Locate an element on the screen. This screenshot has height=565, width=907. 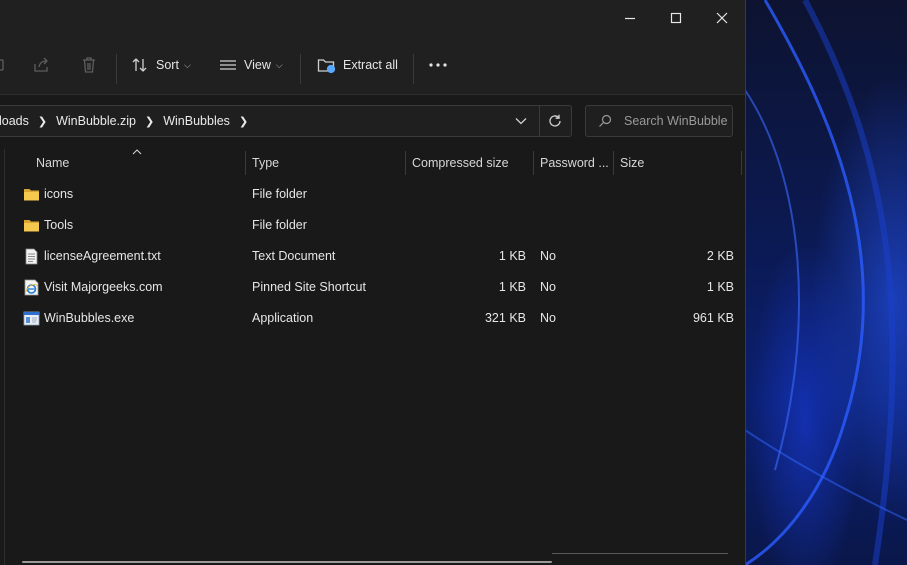
title-bar is located at coordinates (372, 18).